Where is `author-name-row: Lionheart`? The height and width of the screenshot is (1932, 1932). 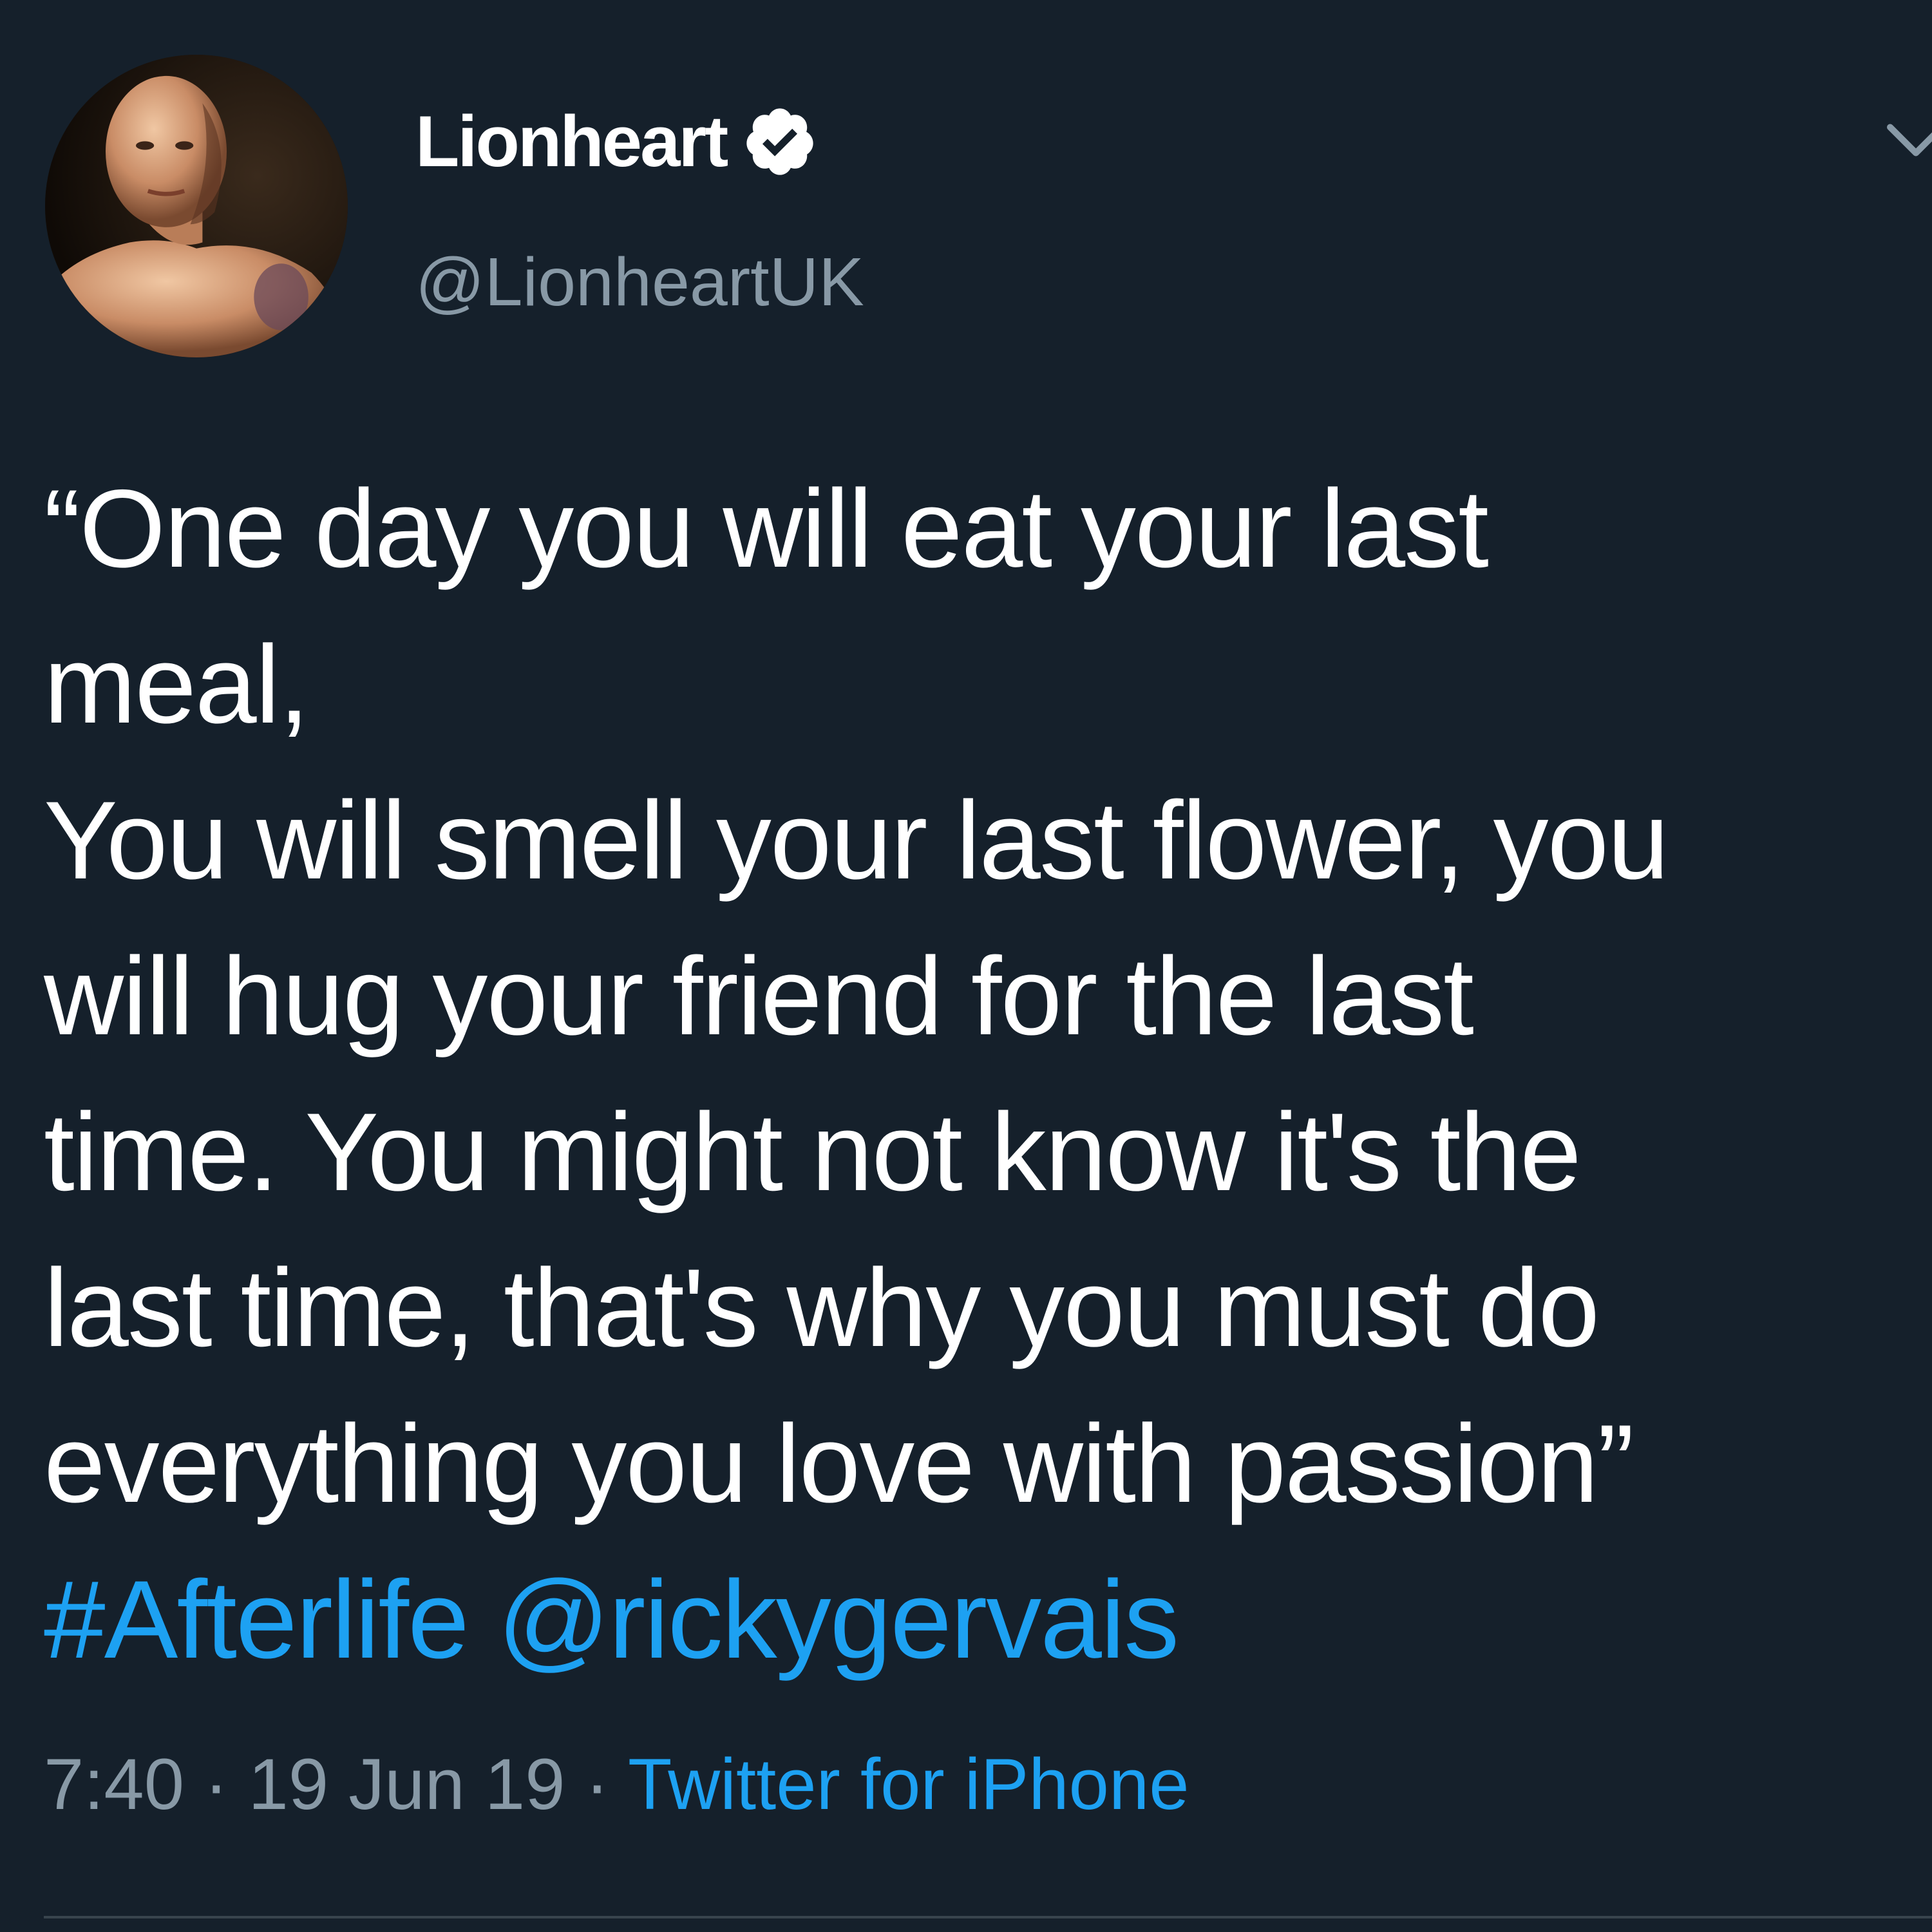
author-name-row: Lionheart is located at coordinates (617, 141).